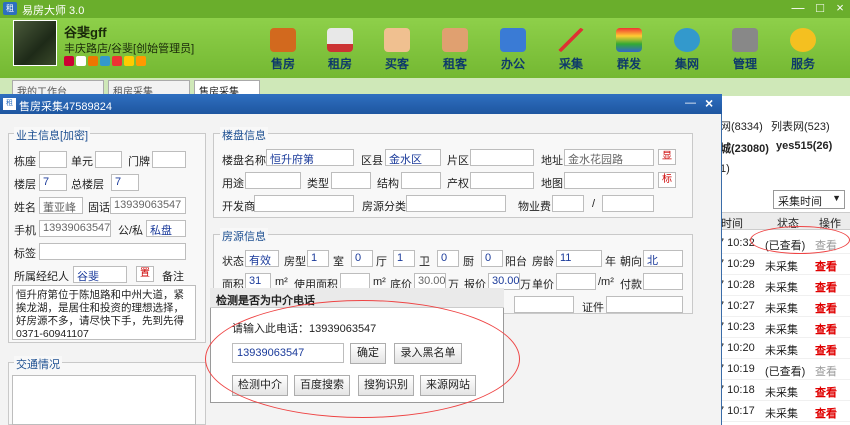  What do you see at coordinates (667, 157) in the screenshot?
I see `show-address-button: 显` at bounding box center [667, 157].